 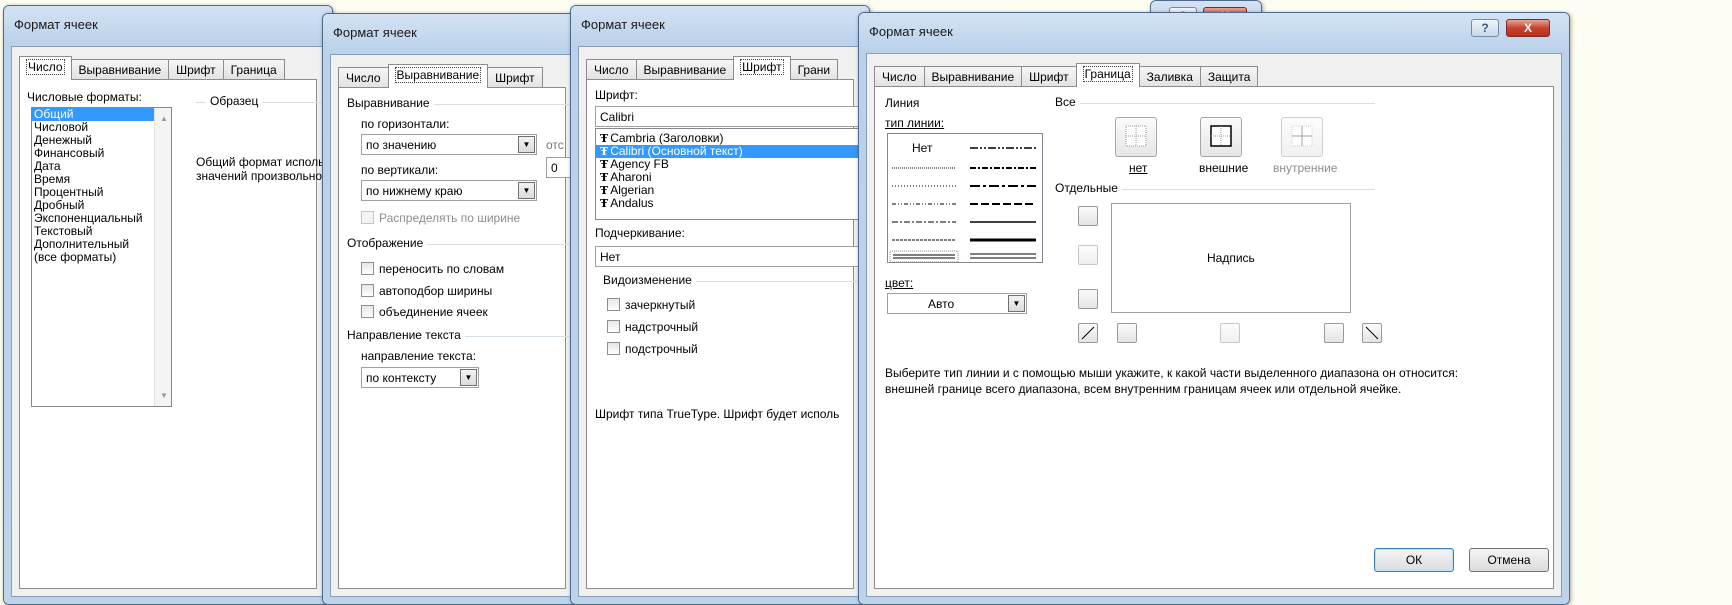 I want to click on line-styles, so click(x=965, y=198).